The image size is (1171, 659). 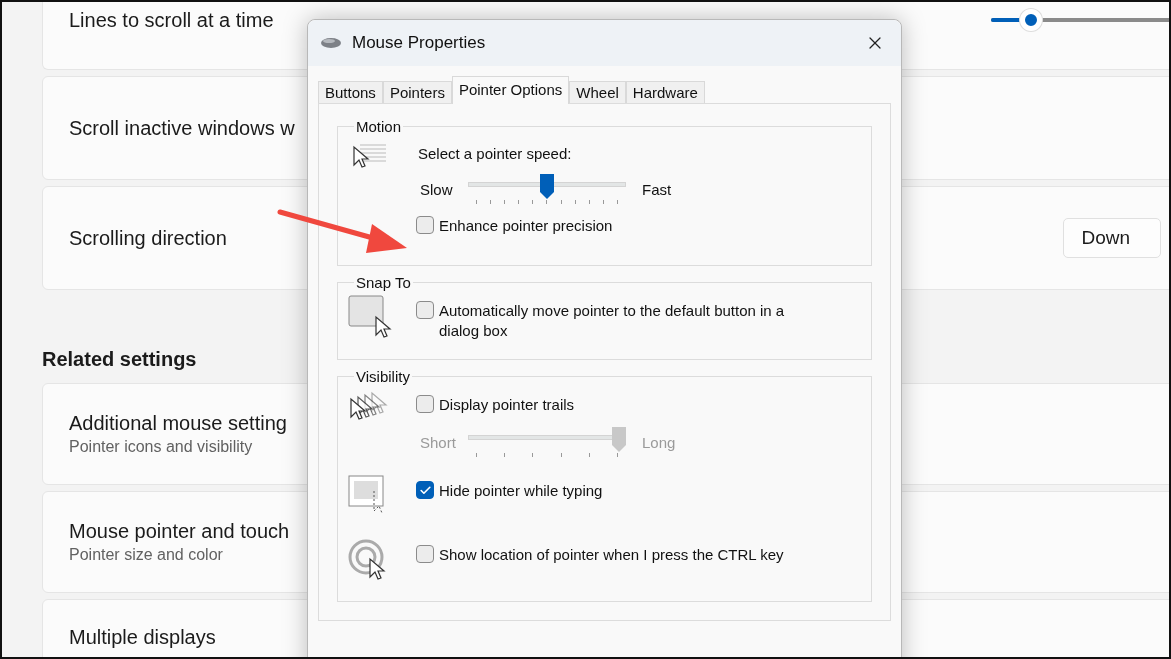 I want to click on checkbox-label: Automatically move pointer to the default button in a dialog box, so click(x=612, y=321).